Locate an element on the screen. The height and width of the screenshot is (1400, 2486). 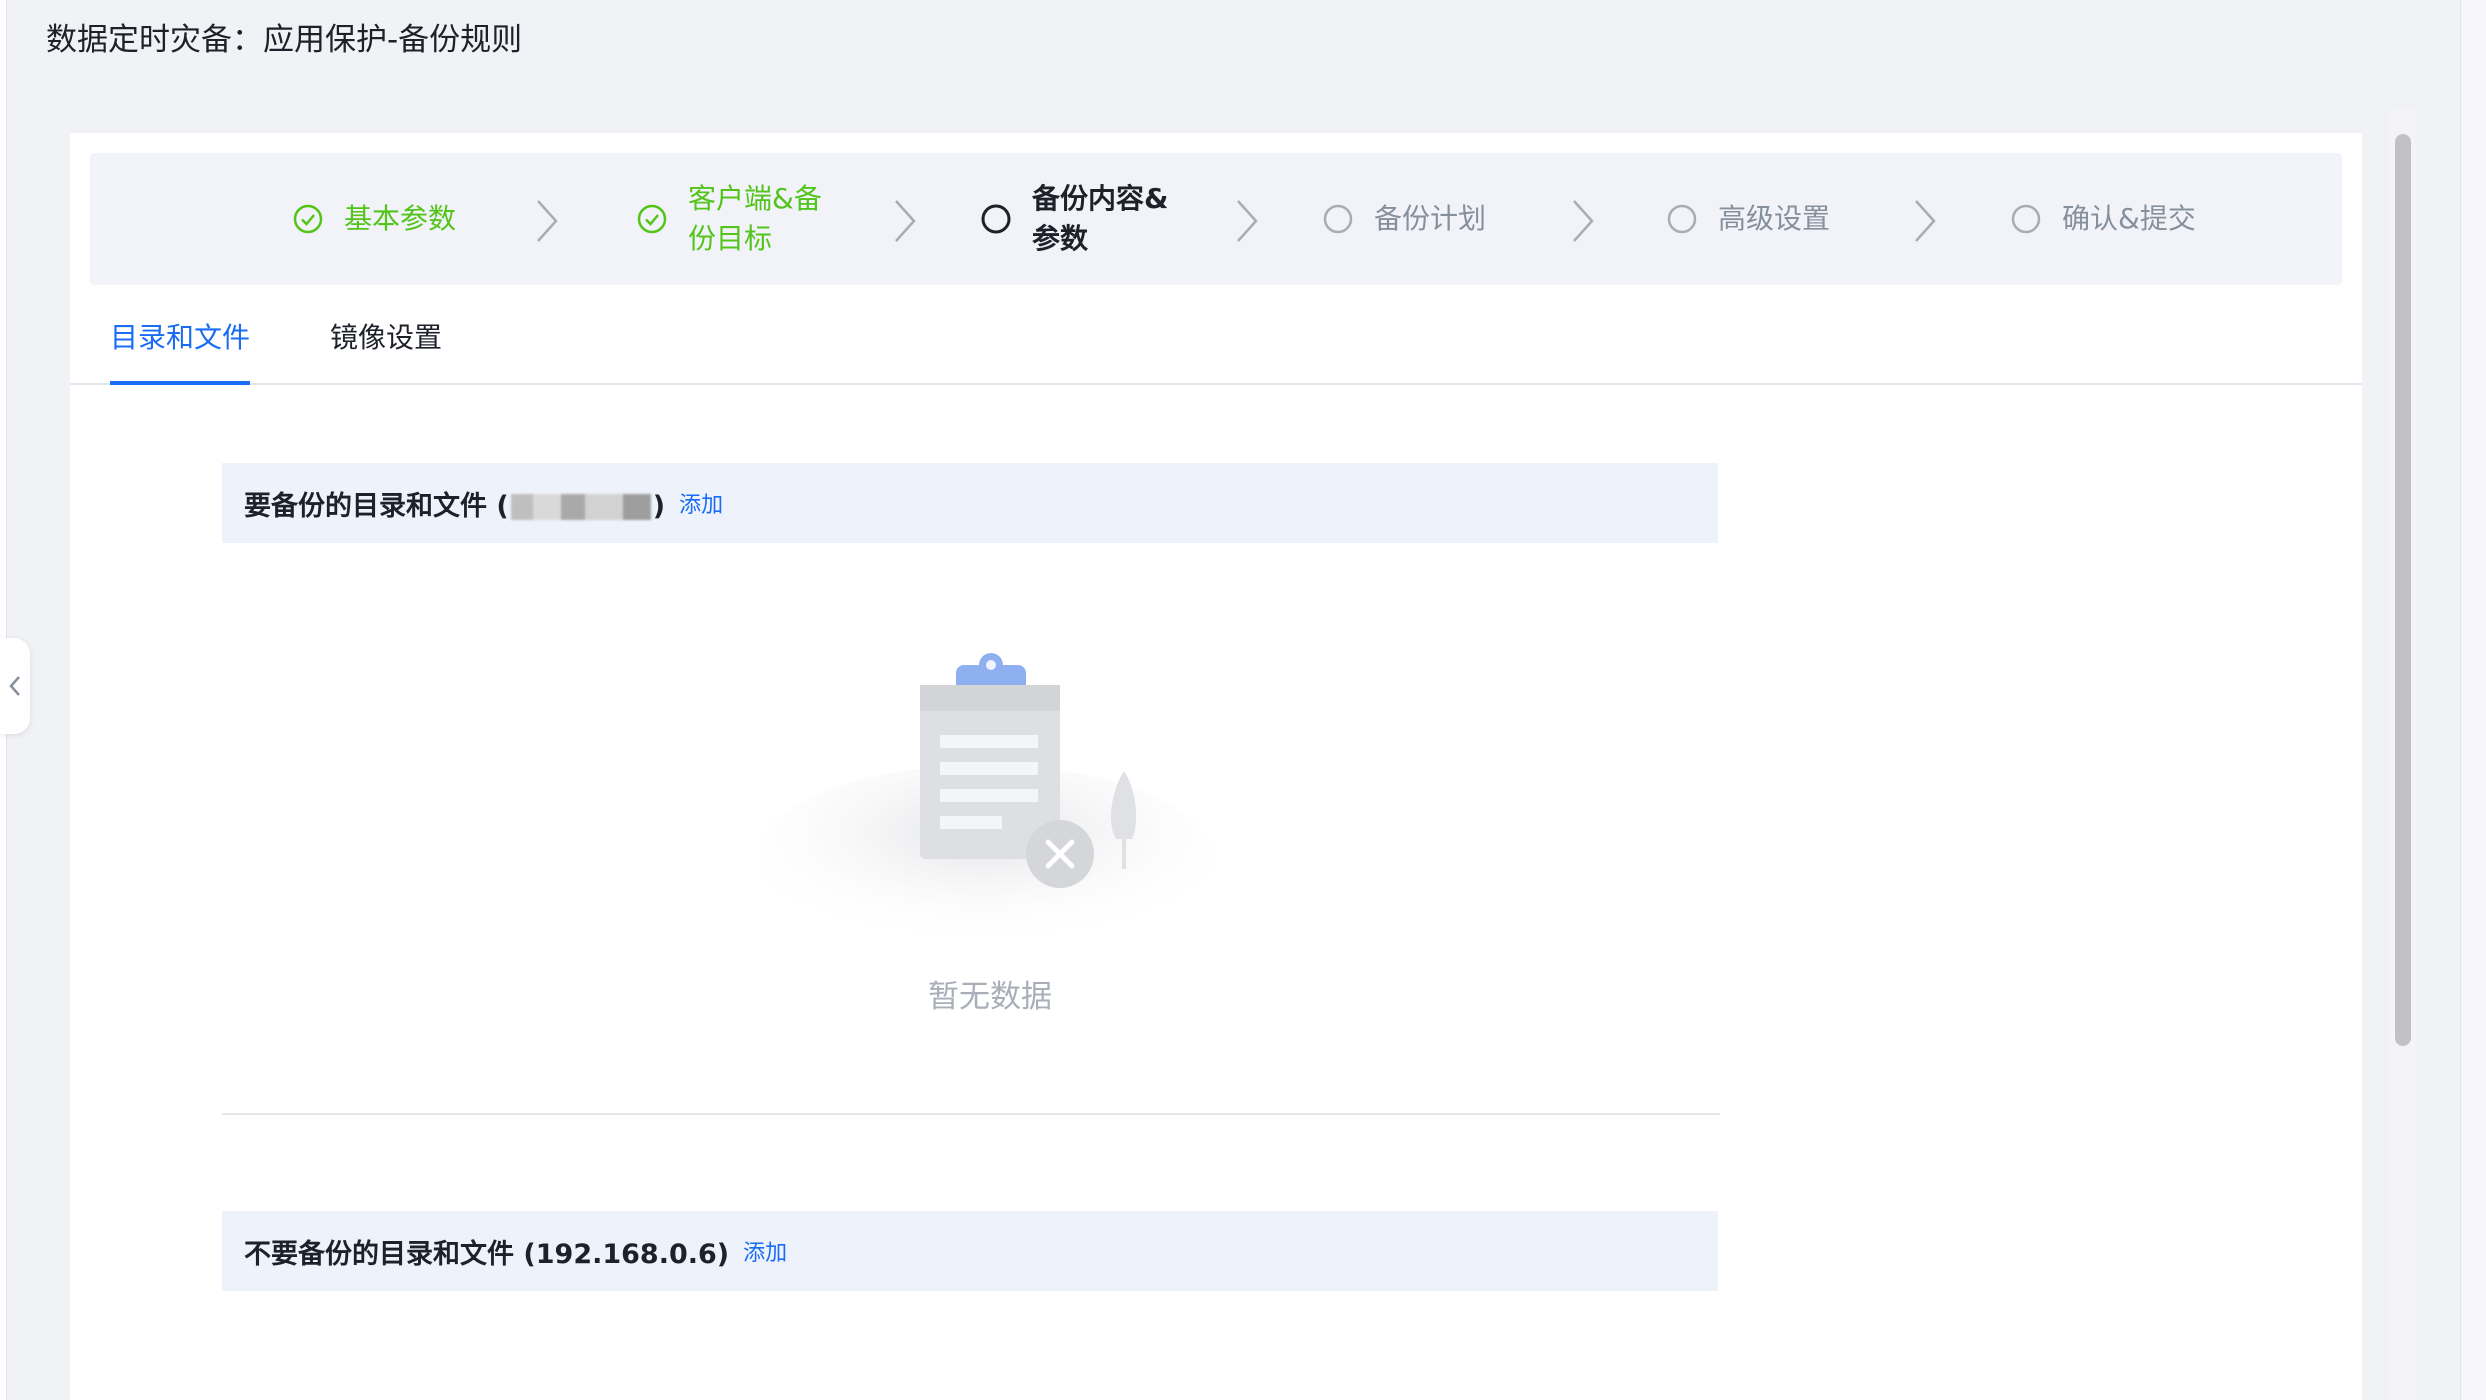
step-advanced-settings: 高级设置 is located at coordinates (1748, 219).